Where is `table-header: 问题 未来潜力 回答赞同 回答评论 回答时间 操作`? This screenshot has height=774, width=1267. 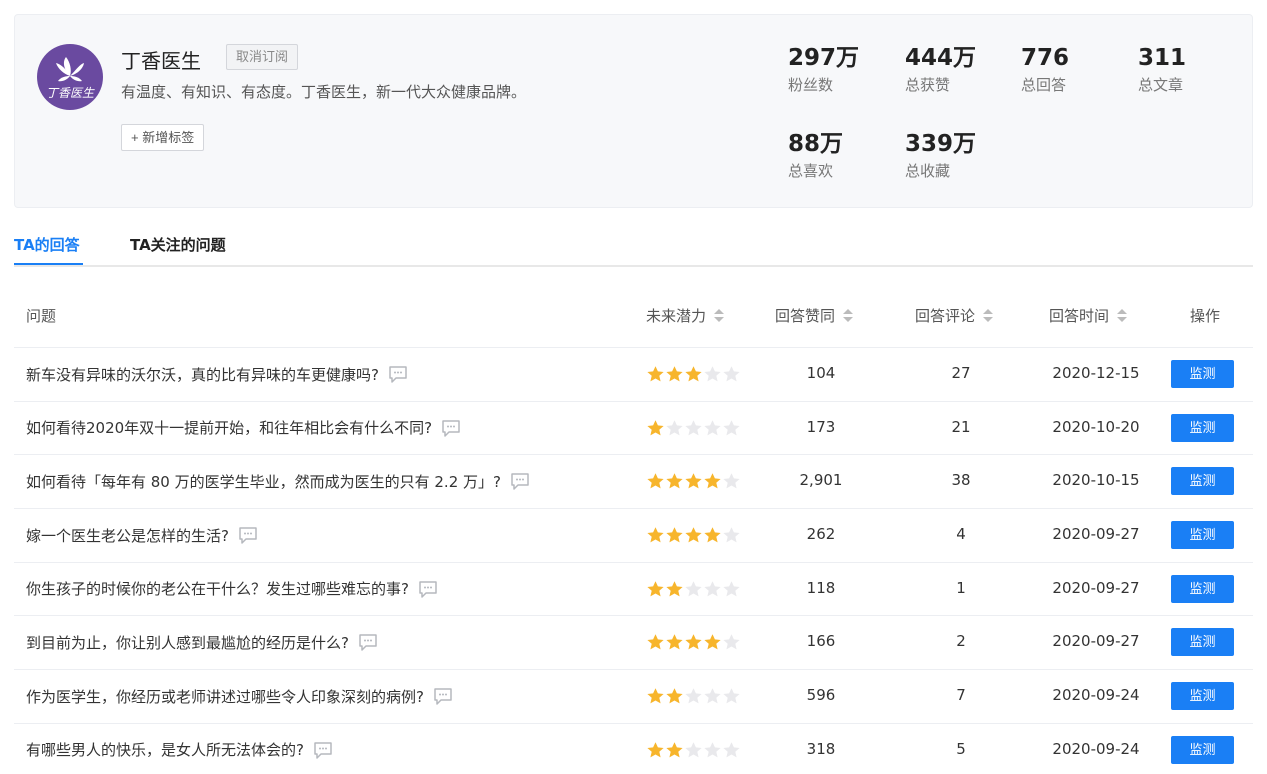
table-header: 问题 未来潜力 回答赞同 回答评论 回答时间 操作 is located at coordinates (633, 319).